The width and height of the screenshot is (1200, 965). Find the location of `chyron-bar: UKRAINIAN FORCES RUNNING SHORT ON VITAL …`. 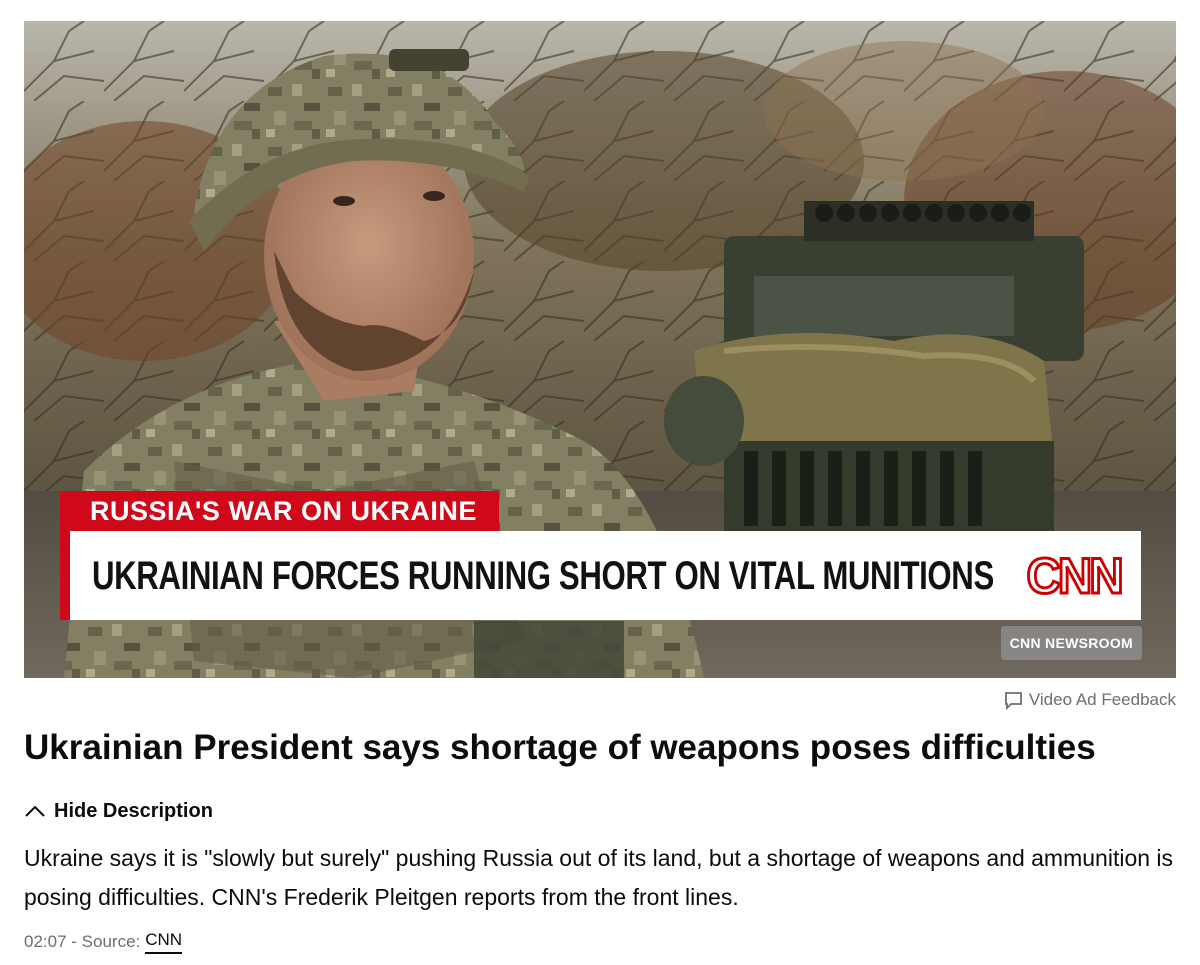

chyron-bar: UKRAINIAN FORCES RUNNING SHORT ON VITAL … is located at coordinates (600, 575).